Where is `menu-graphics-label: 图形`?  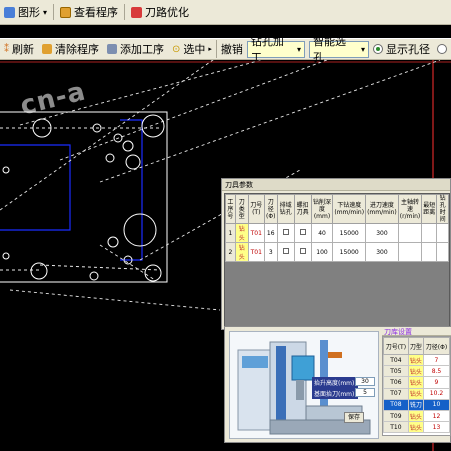
menu-graphics-label: 图形 is located at coordinates (29, 12).